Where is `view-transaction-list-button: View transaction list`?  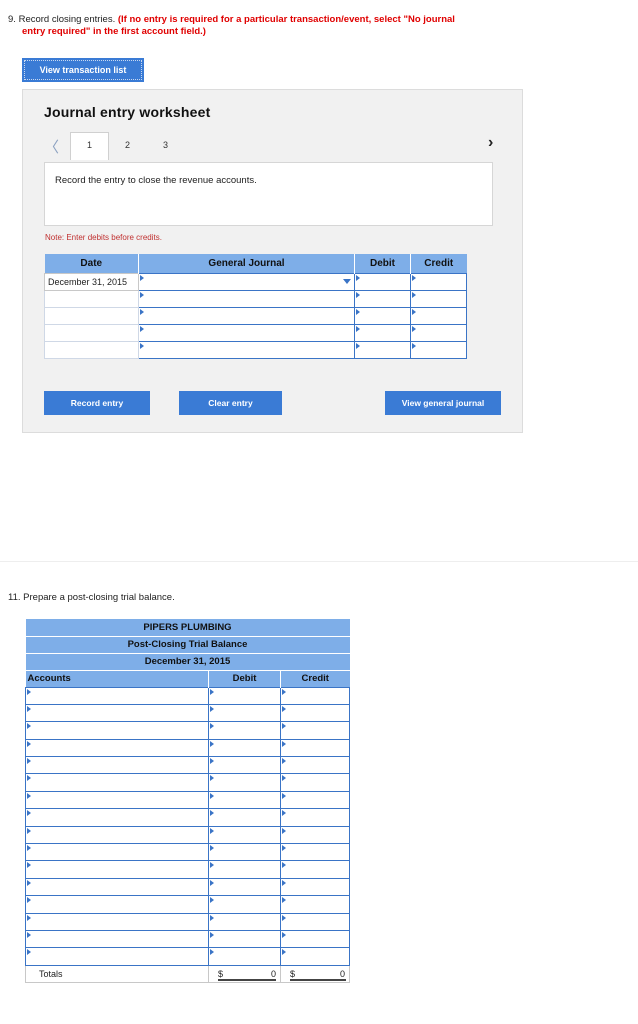 view-transaction-list-button: View transaction list is located at coordinates (83, 70).